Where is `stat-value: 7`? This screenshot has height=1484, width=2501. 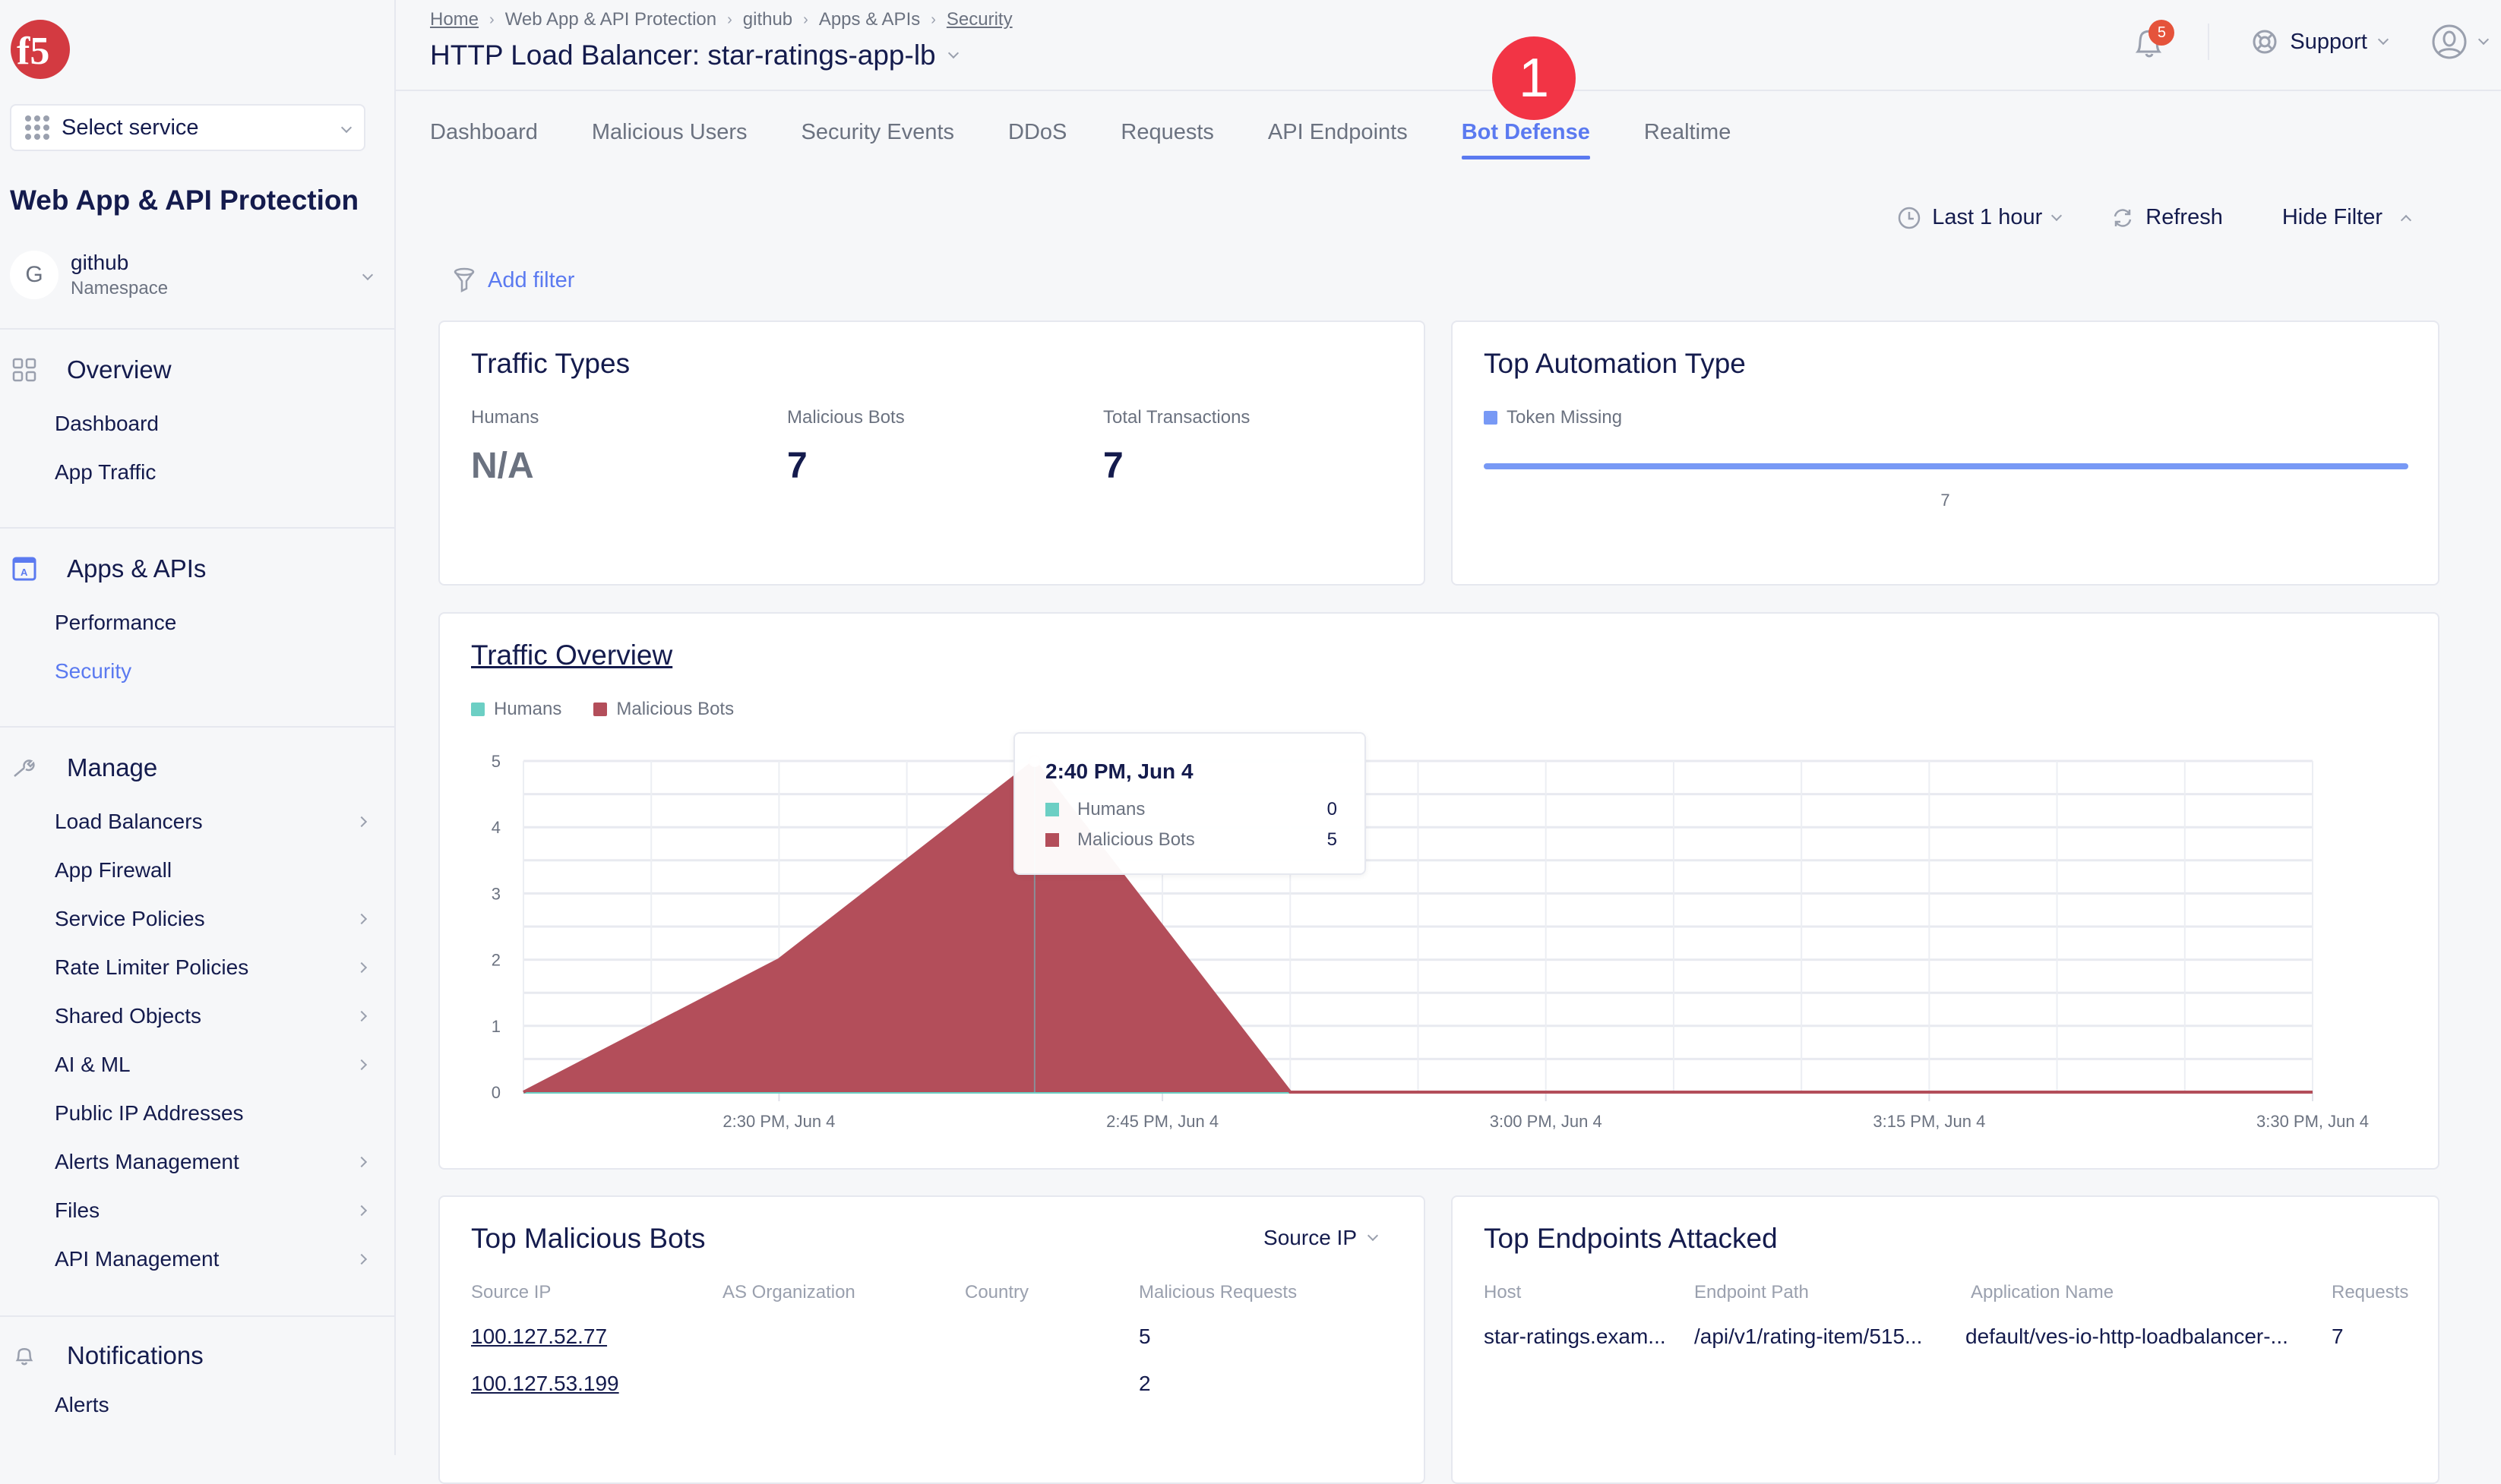
stat-value: 7 is located at coordinates (846, 466).